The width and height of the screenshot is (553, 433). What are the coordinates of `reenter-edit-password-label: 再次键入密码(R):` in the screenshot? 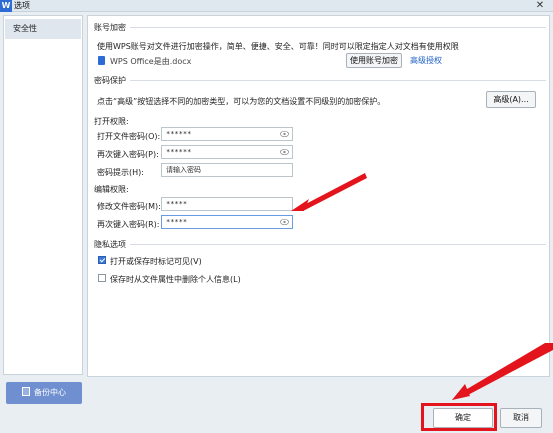 It's located at (128, 224).